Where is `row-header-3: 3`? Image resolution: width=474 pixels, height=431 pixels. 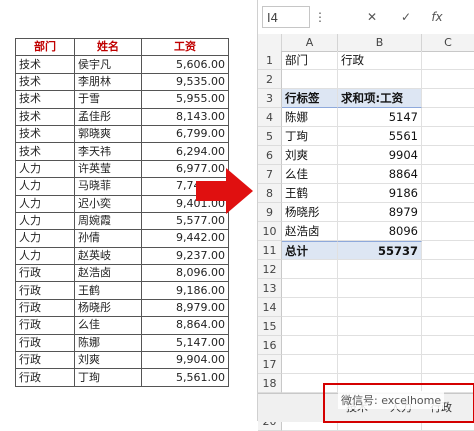
row-header-3: 3 is located at coordinates (270, 98).